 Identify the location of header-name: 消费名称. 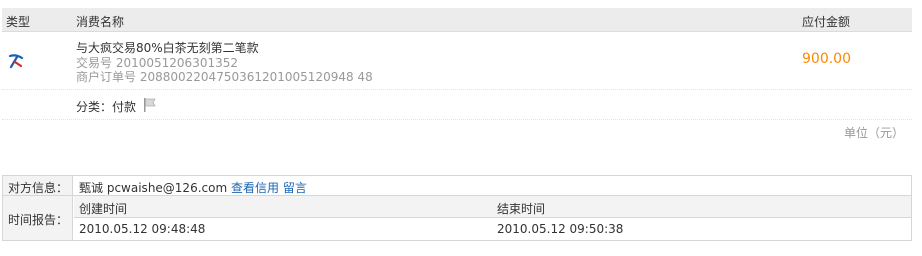
(100, 22).